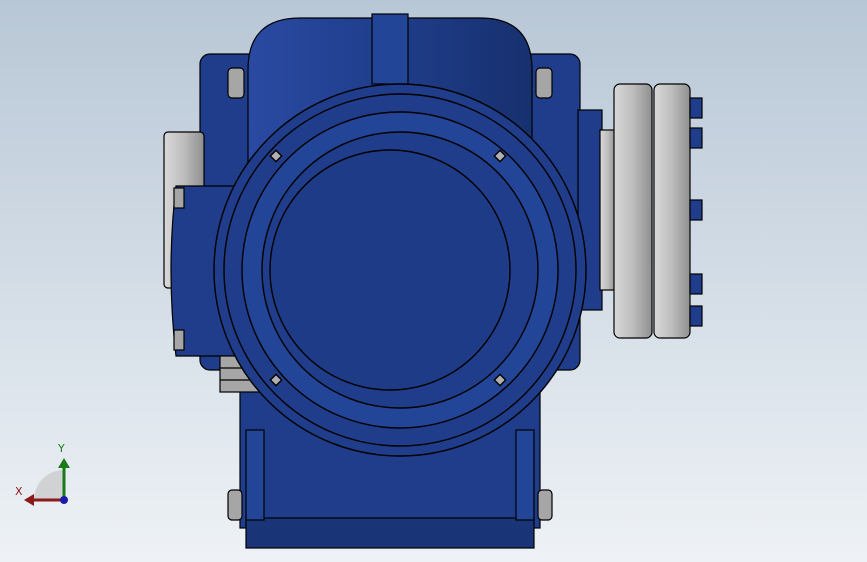  Describe the element at coordinates (19, 491) in the screenshot. I see `axis-x-label: X` at that location.